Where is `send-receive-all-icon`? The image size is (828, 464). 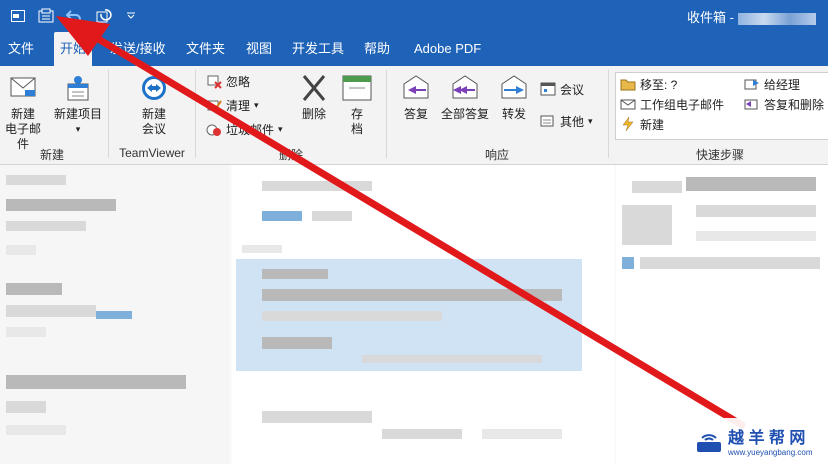
send-receive-all-icon is located at coordinates (46, 16).